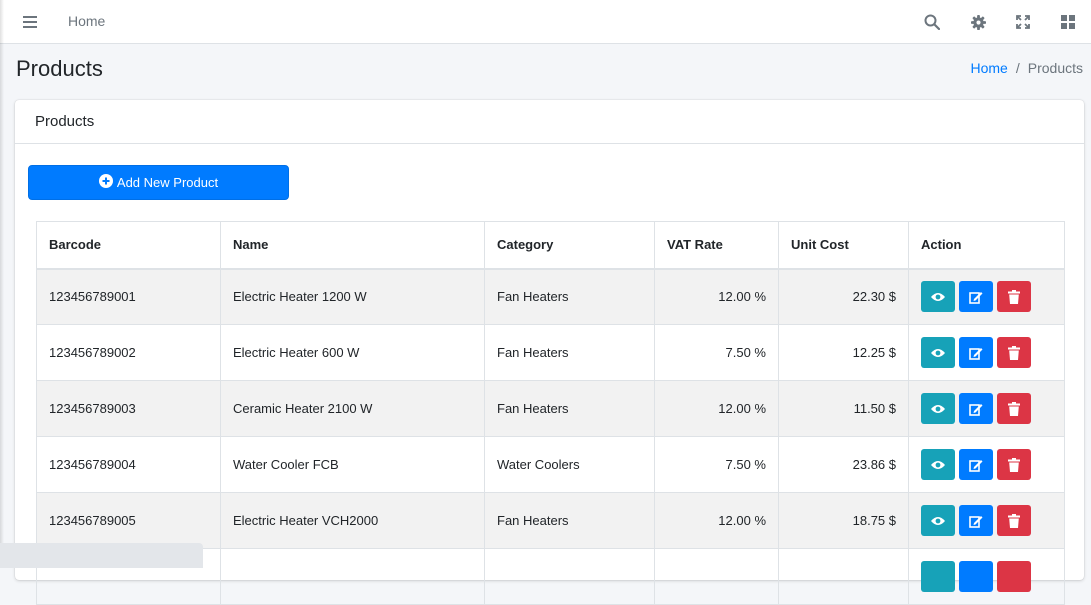 This screenshot has height=605, width=1091. Describe the element at coordinates (59, 68) in the screenshot. I see `page-title: Products` at that location.